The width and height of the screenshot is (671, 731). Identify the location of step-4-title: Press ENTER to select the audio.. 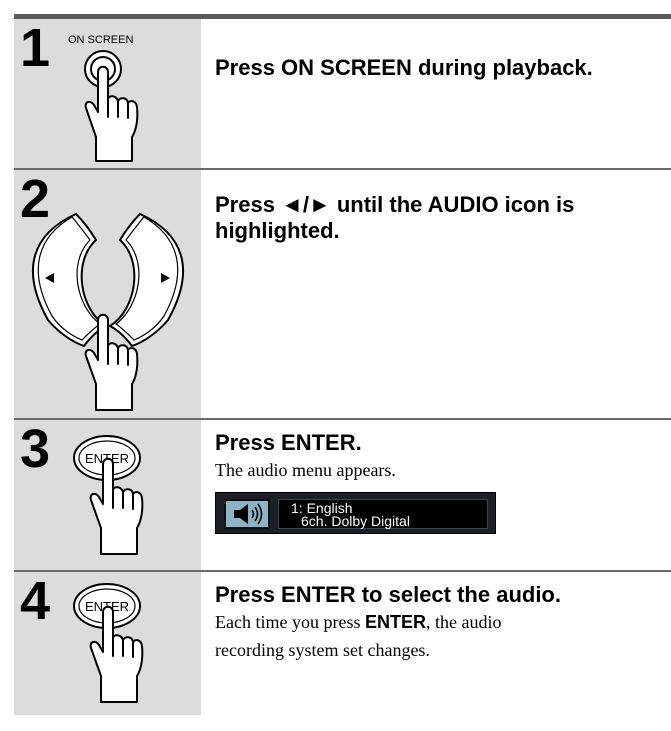
(388, 594).